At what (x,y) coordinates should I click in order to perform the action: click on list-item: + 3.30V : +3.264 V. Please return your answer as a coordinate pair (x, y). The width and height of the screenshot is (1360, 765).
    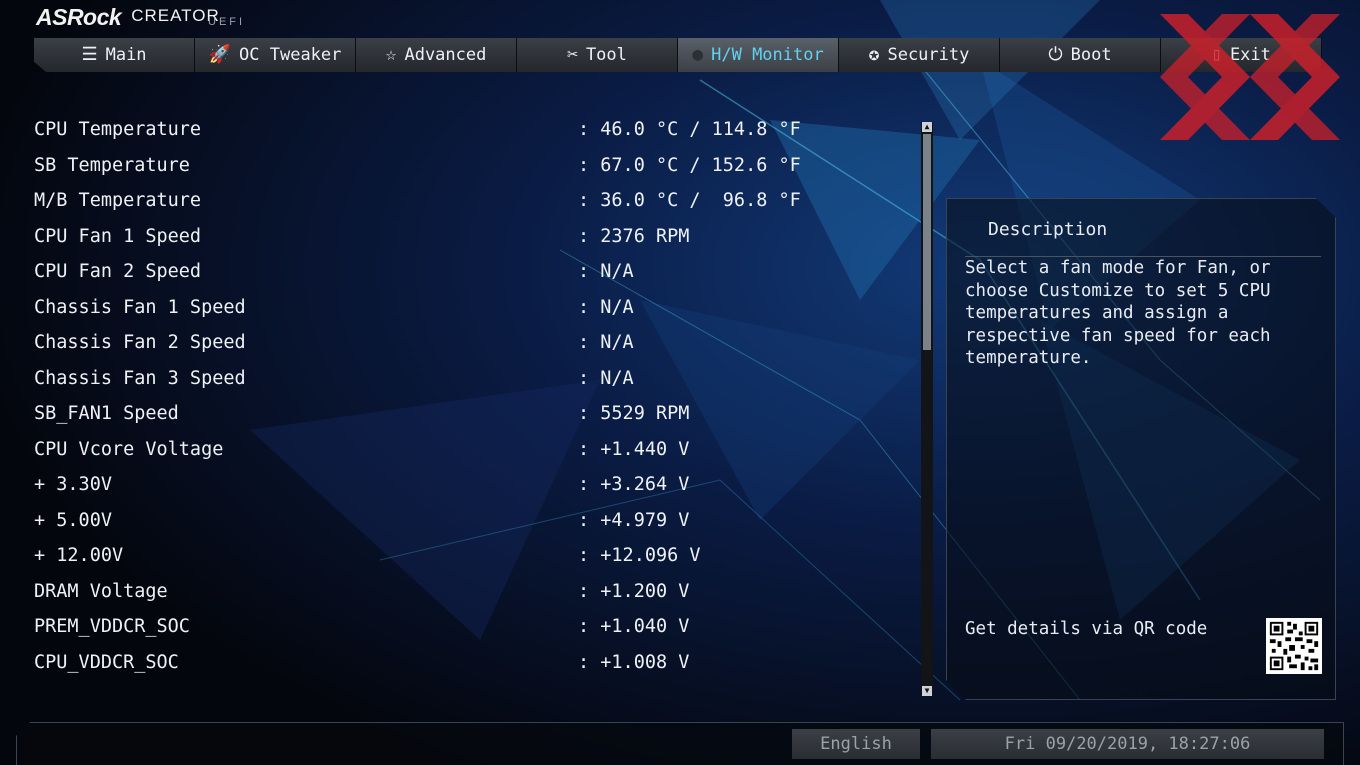
    Looking at the image, I should click on (469, 485).